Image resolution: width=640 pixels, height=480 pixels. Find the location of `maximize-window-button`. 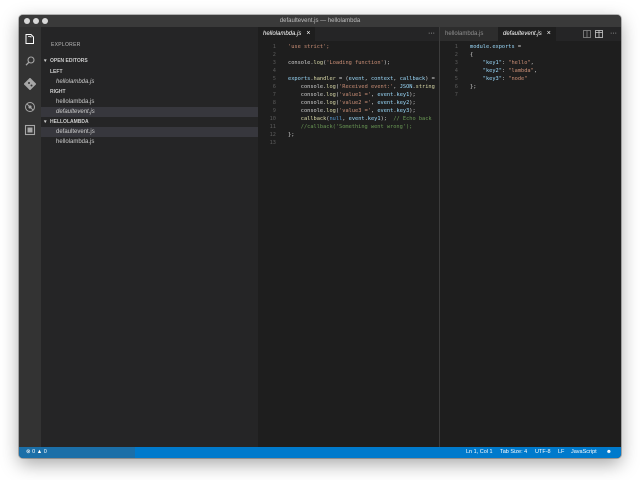

maximize-window-button is located at coordinates (45, 21).